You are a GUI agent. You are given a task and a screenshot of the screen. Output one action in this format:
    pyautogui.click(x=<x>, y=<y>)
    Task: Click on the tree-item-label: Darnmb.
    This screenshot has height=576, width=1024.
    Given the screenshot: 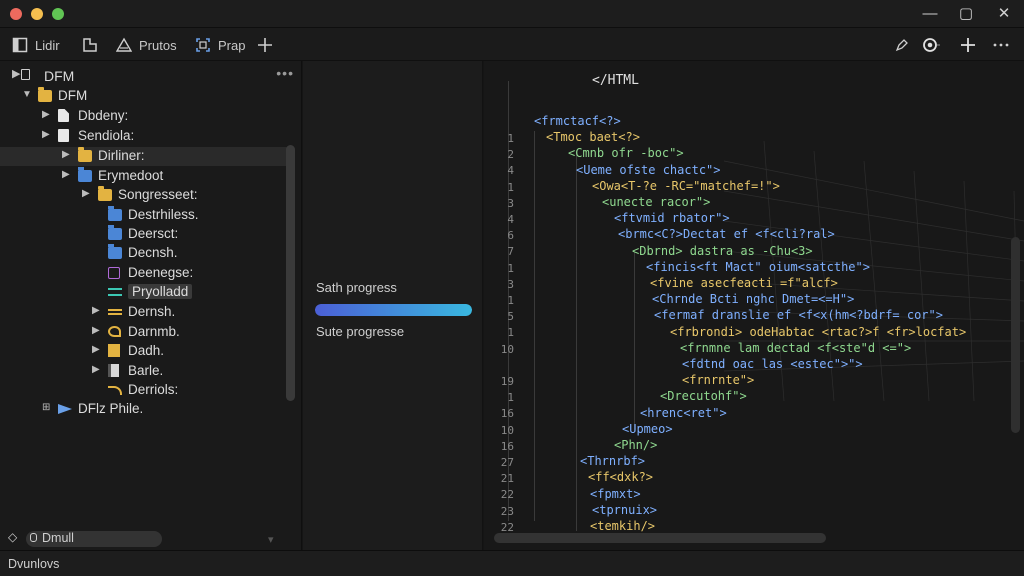 What is the action you would take?
    pyautogui.click(x=154, y=331)
    